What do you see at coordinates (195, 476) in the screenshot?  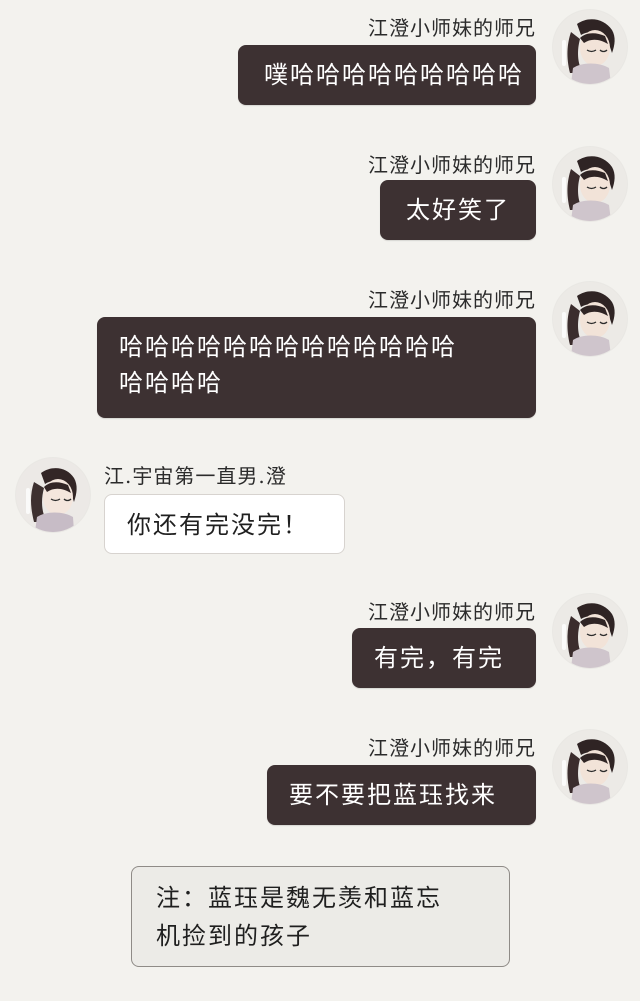 I see `sender-name: 江.宇宙第一直男.澄` at bounding box center [195, 476].